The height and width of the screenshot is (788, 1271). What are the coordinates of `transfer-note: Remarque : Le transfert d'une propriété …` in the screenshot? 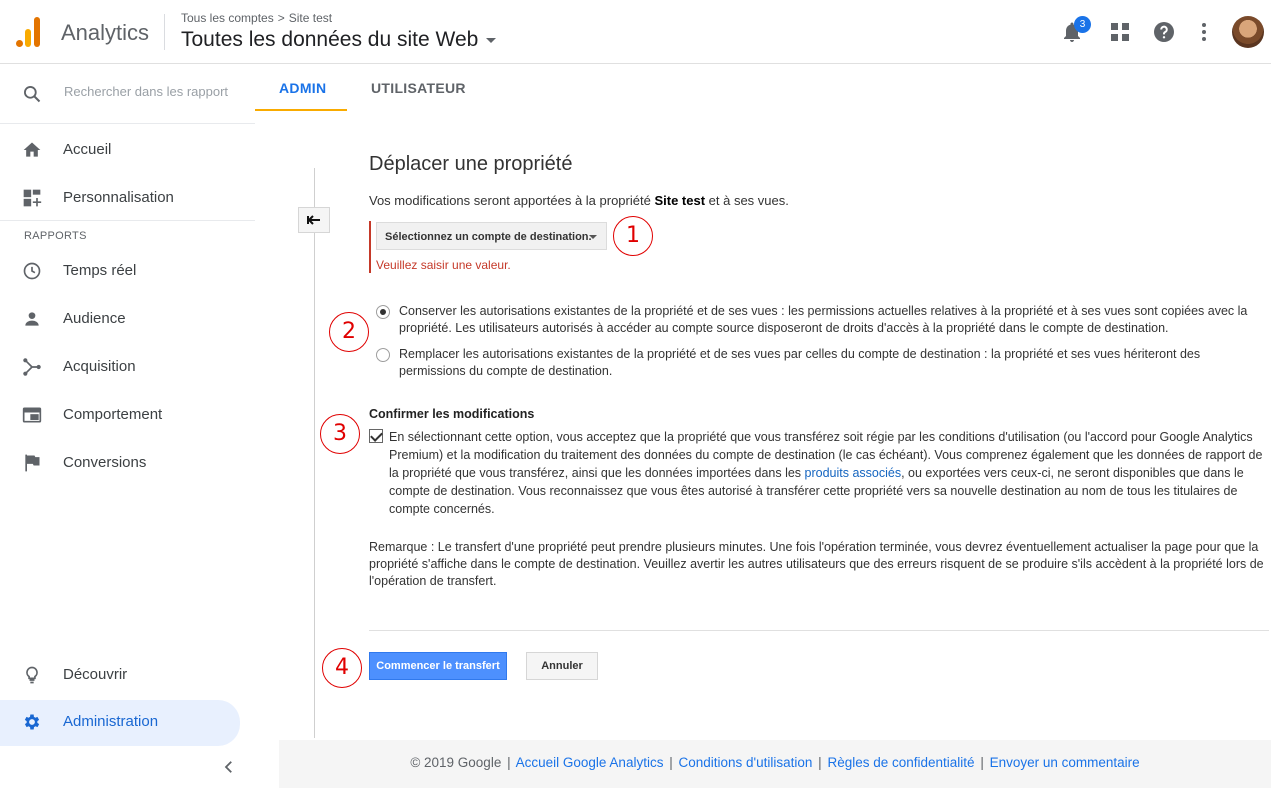 It's located at (816, 564).